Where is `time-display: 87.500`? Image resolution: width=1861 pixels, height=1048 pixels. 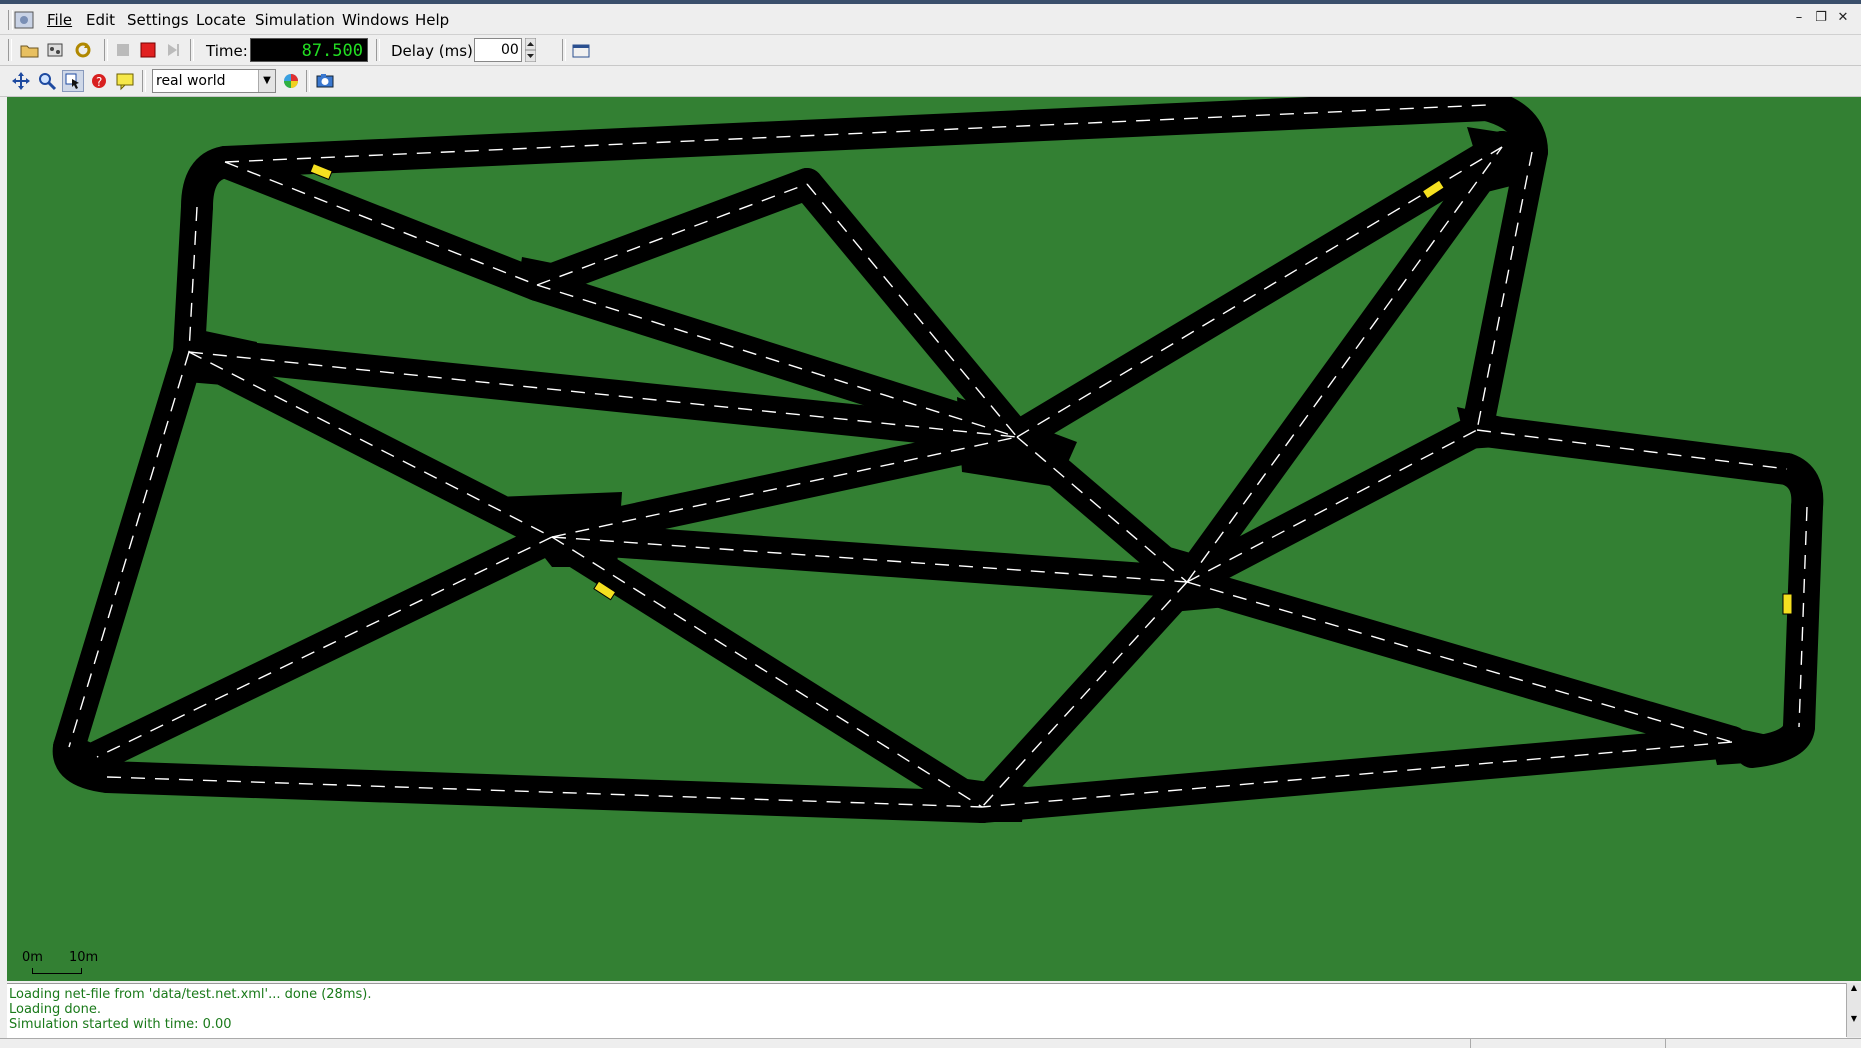 time-display: 87.500 is located at coordinates (309, 50).